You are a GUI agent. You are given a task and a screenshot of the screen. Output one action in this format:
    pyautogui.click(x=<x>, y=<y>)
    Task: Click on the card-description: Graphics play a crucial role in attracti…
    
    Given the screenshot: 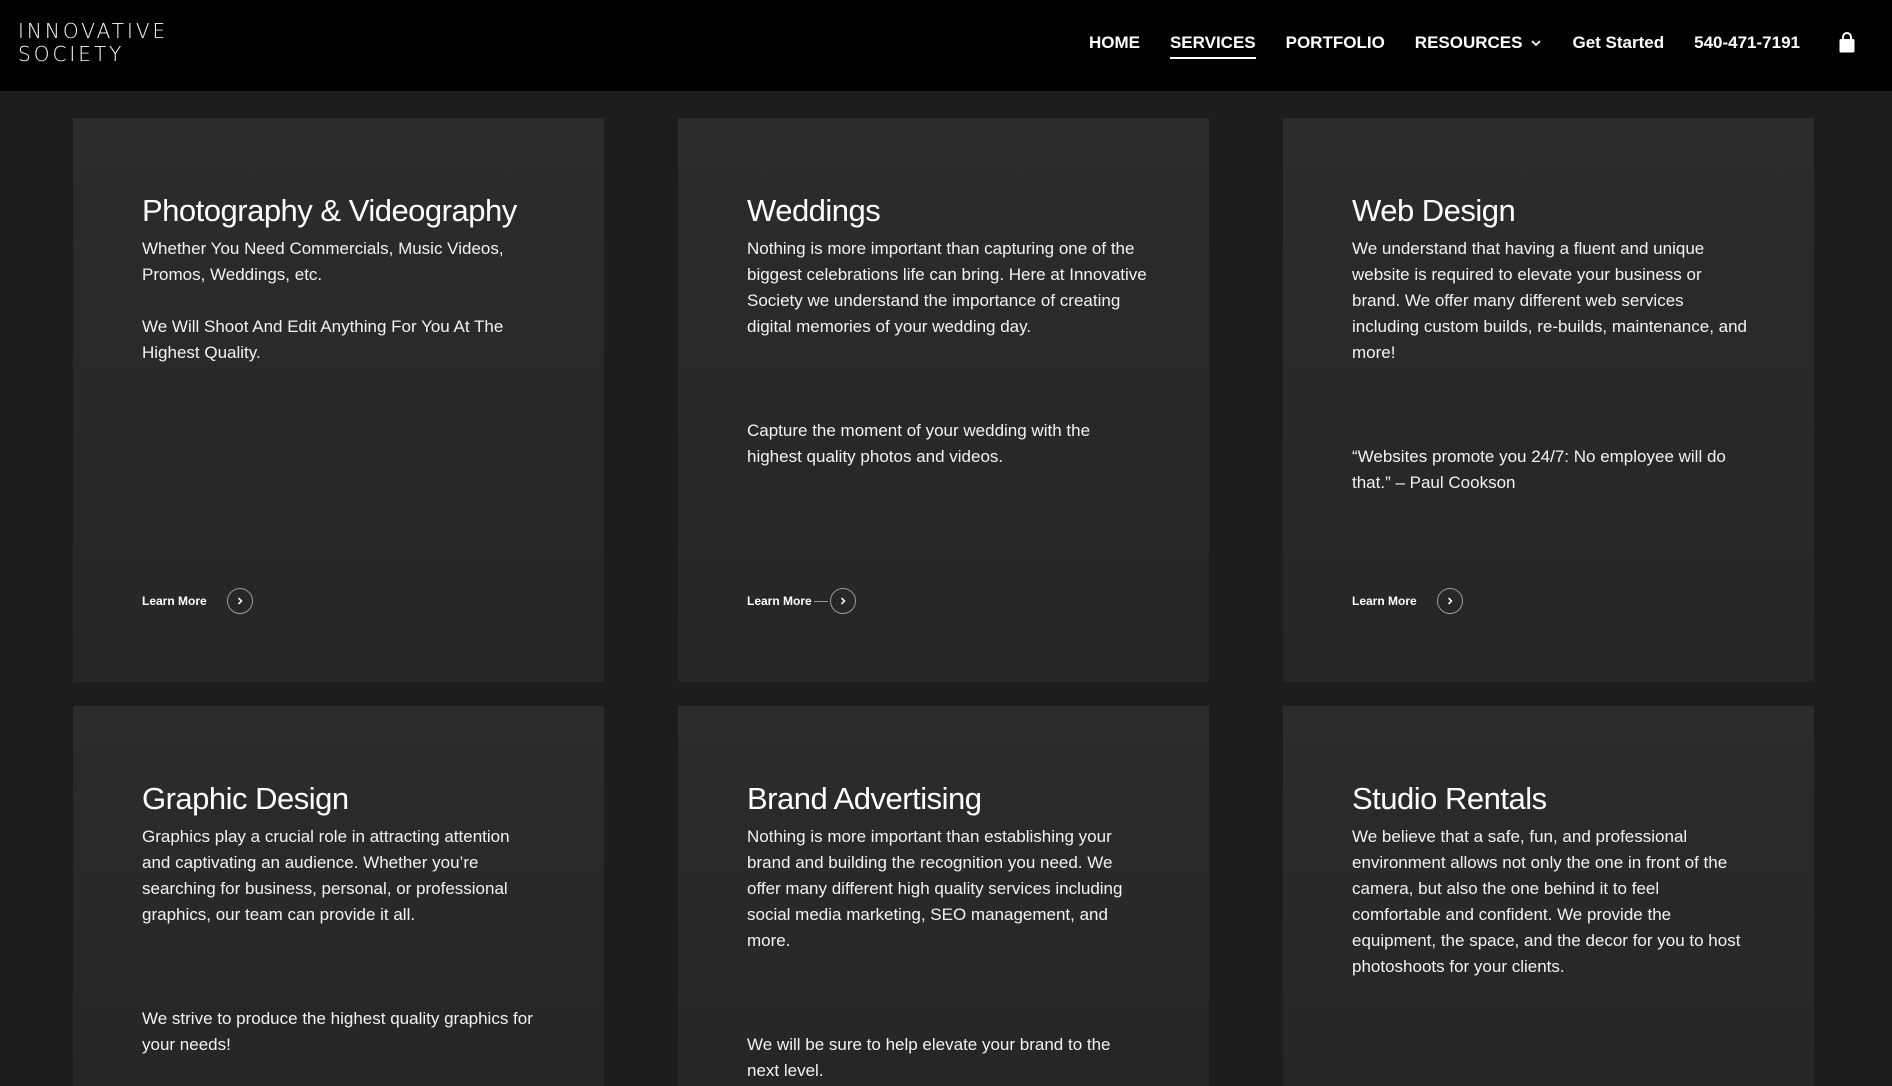 What is the action you would take?
    pyautogui.click(x=326, y=875)
    